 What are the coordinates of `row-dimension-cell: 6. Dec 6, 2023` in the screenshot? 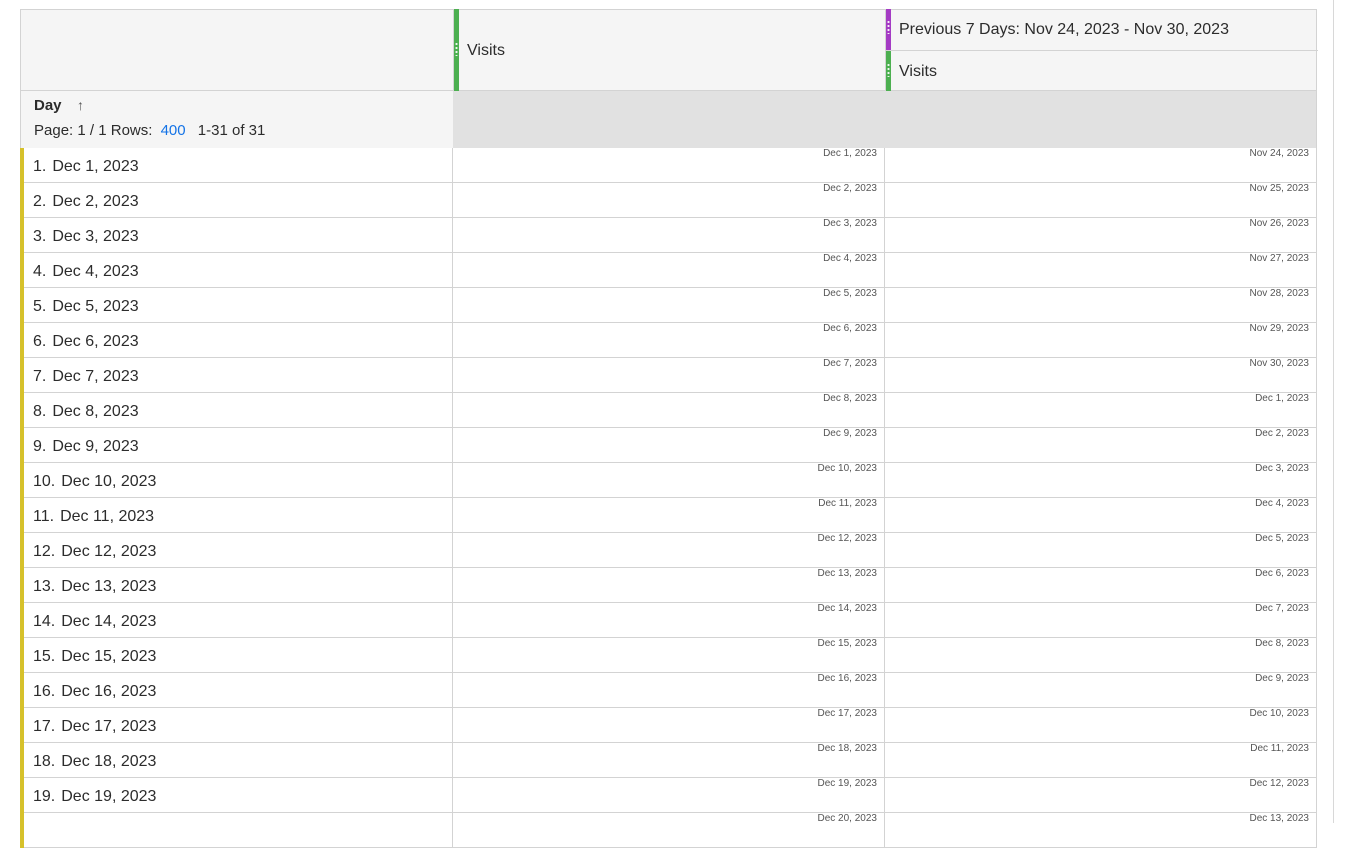 It's located at (86, 342).